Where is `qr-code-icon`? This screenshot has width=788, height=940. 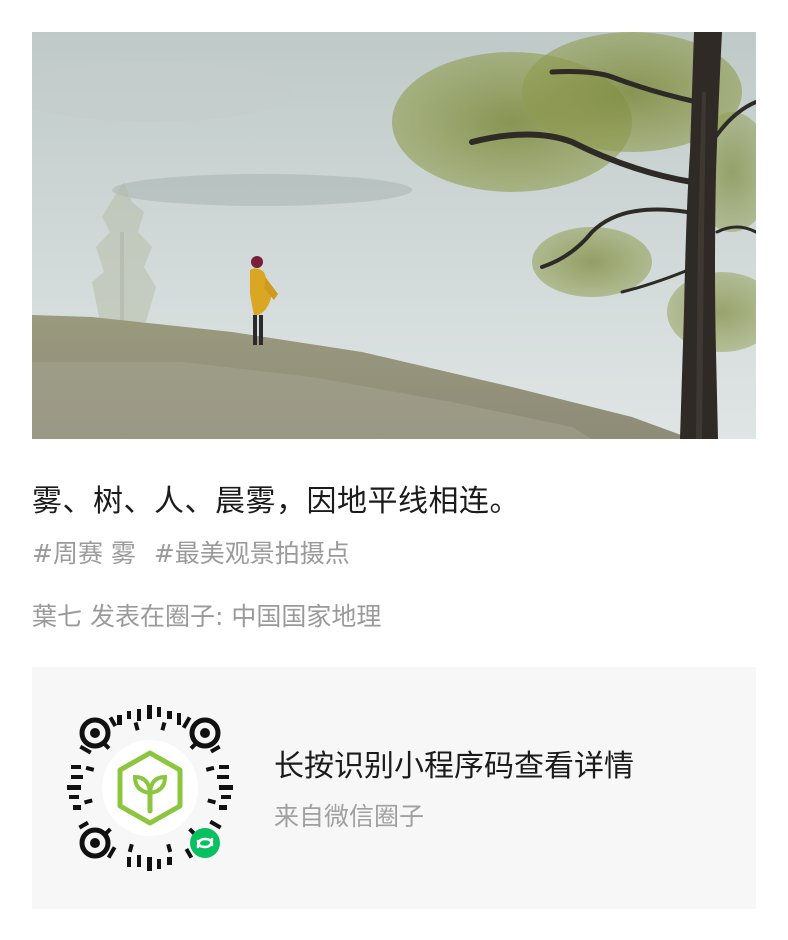 qr-code-icon is located at coordinates (150, 788).